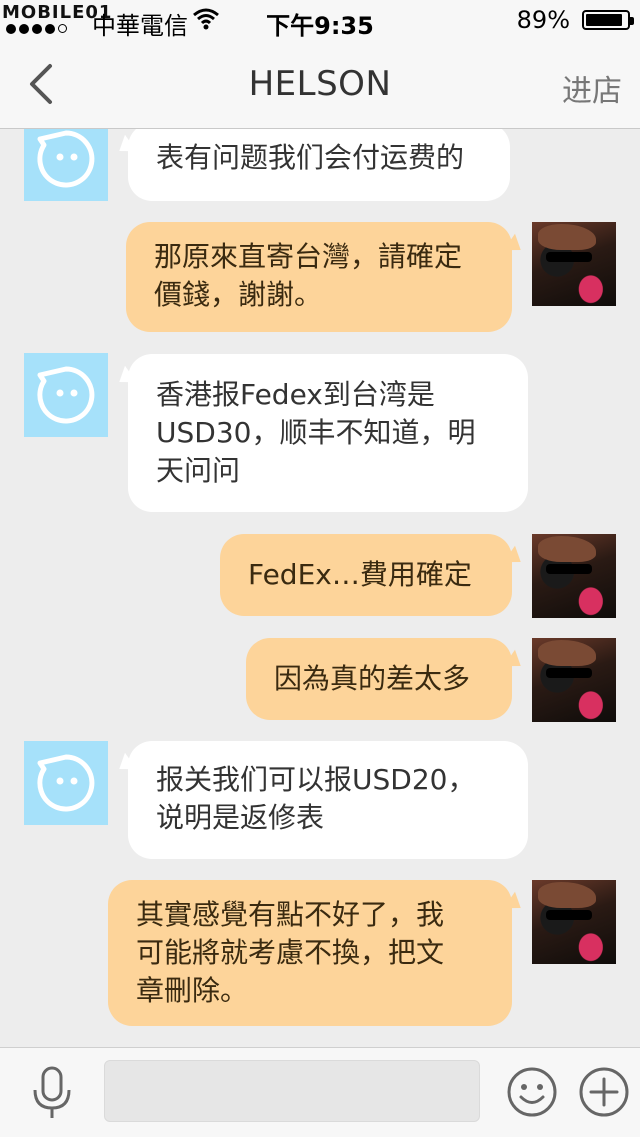 The width and height of the screenshot is (640, 1137). I want to click on message-bubble-bot: 表有问题我们会付运费的, so click(319, 165).